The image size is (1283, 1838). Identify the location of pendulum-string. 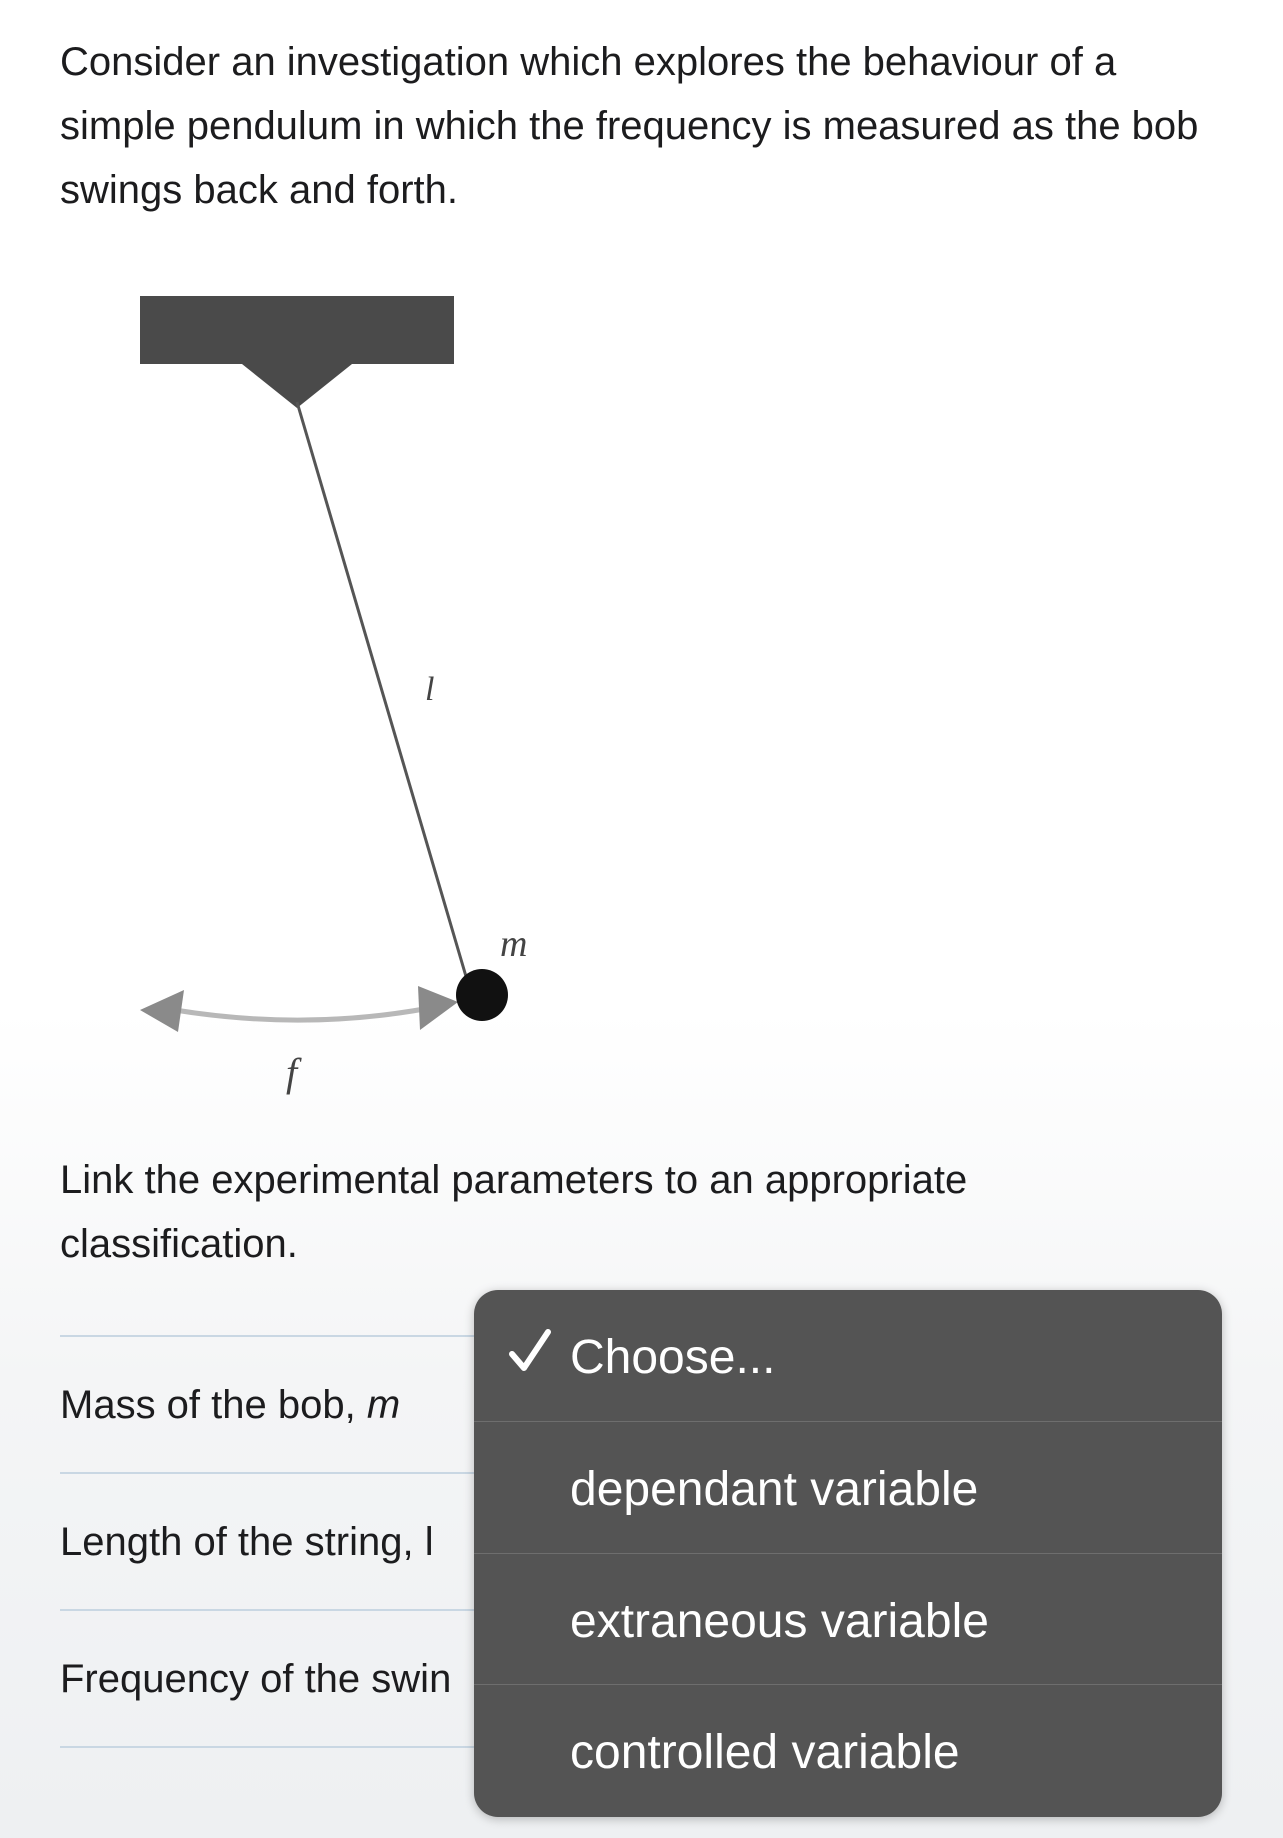
(383, 696).